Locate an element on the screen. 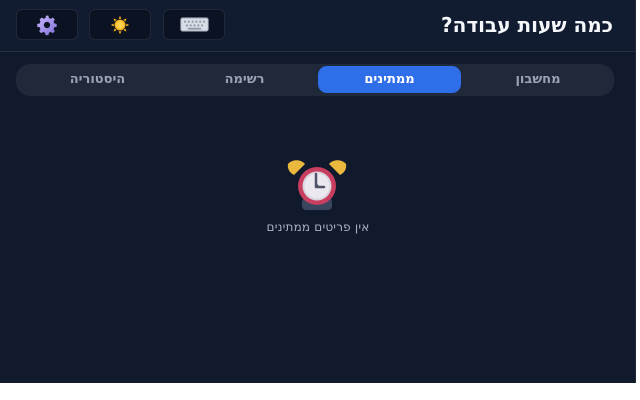 Image resolution: width=640 pixels, height=400 pixels. gear-icon is located at coordinates (47, 25).